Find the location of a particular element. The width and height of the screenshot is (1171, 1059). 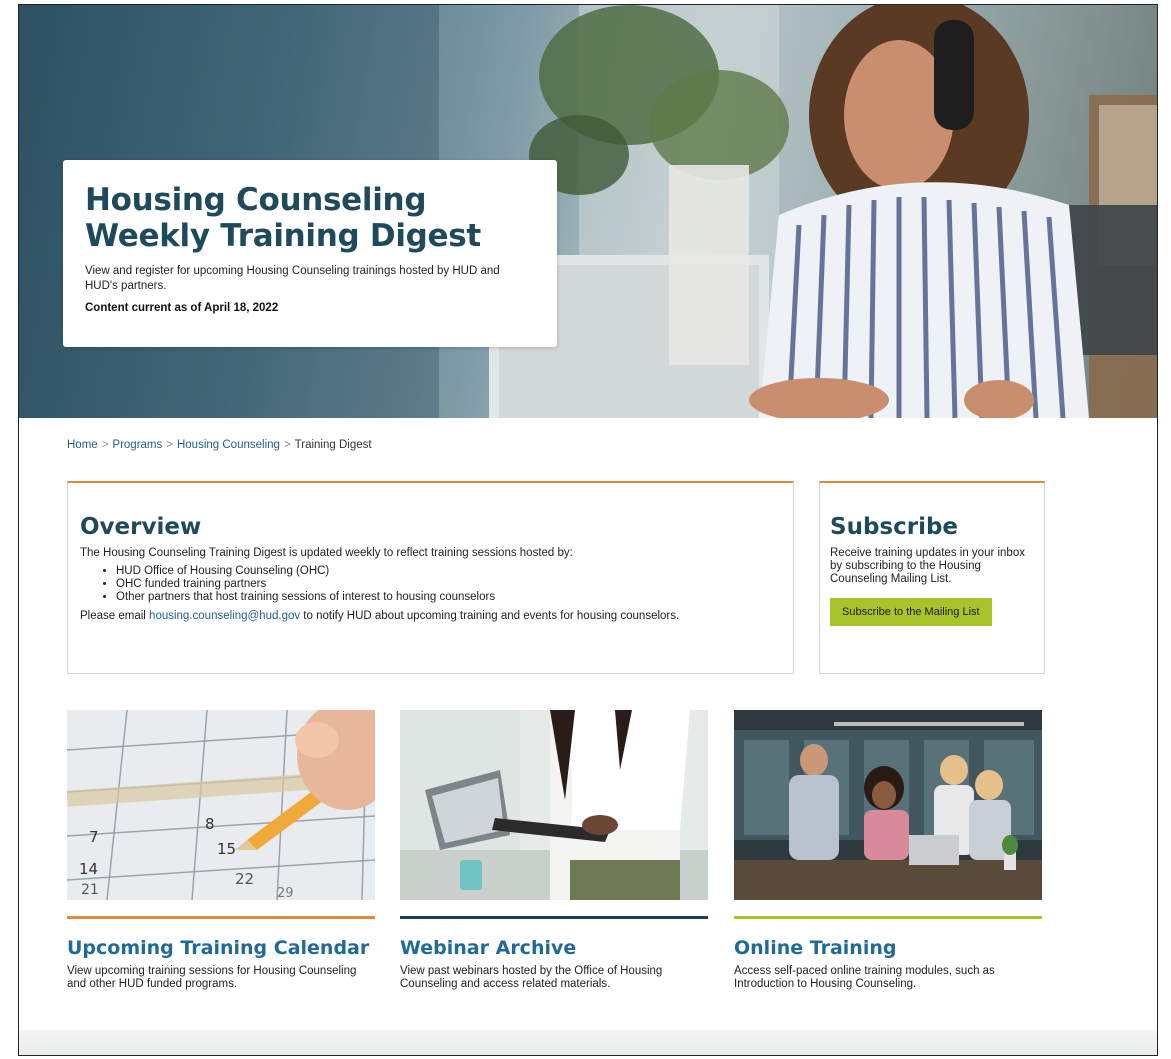

calendar-day-14: 14 is located at coordinates (89, 869).